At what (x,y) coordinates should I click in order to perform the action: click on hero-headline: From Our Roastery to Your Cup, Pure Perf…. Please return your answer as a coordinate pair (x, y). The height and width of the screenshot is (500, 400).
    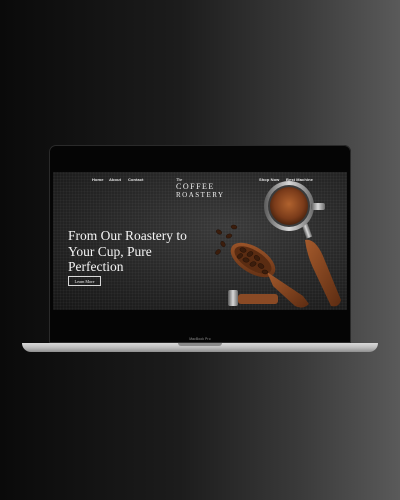
    Looking at the image, I should click on (127, 251).